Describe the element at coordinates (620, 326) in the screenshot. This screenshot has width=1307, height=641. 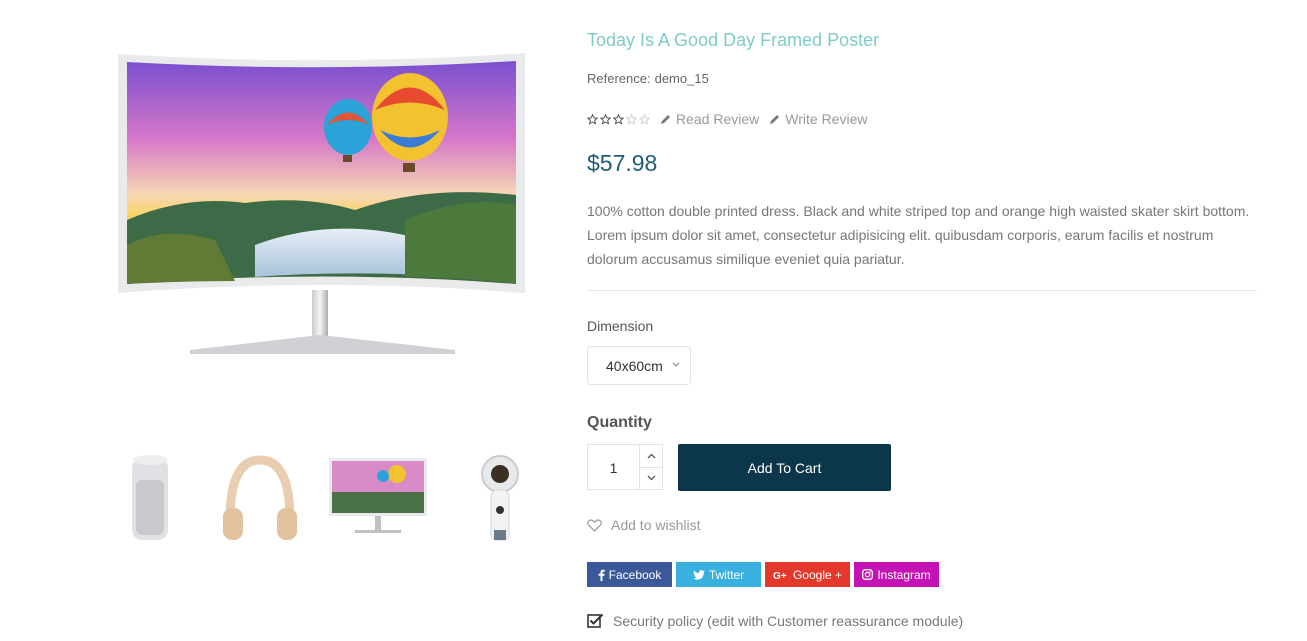
I see `dimension-label: Dimension` at that location.